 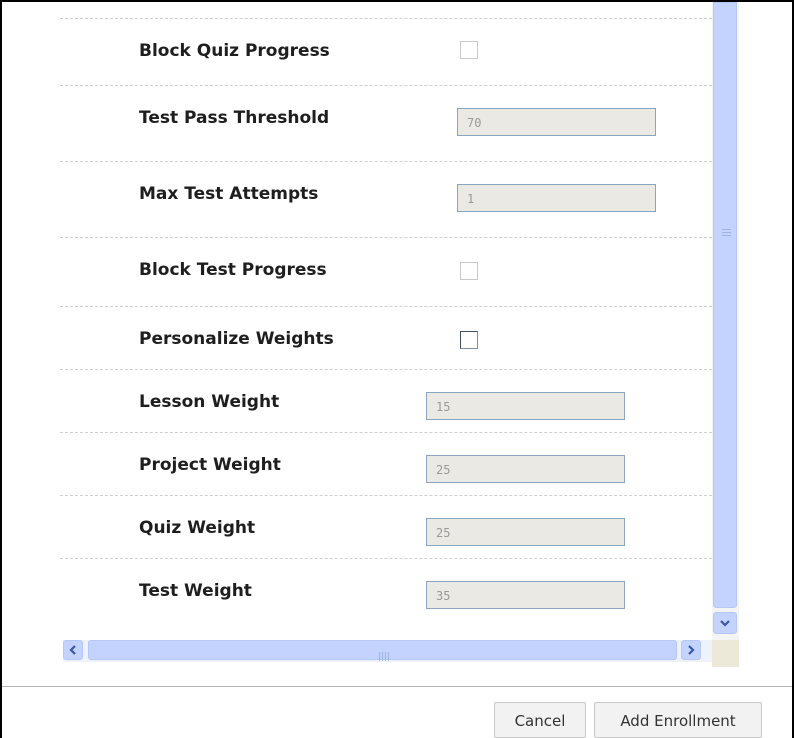 What do you see at coordinates (209, 402) in the screenshot?
I see `lesson-weight-label: Lesson Weight` at bounding box center [209, 402].